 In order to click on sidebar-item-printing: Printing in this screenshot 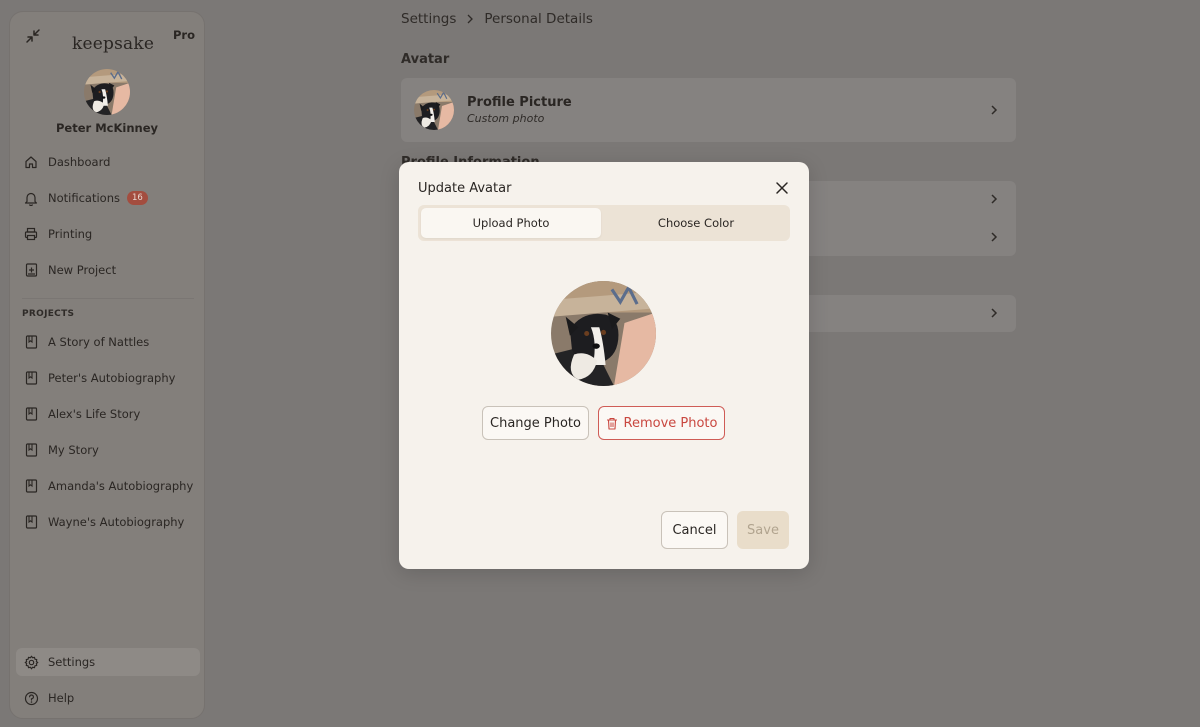, I will do `click(108, 234)`.